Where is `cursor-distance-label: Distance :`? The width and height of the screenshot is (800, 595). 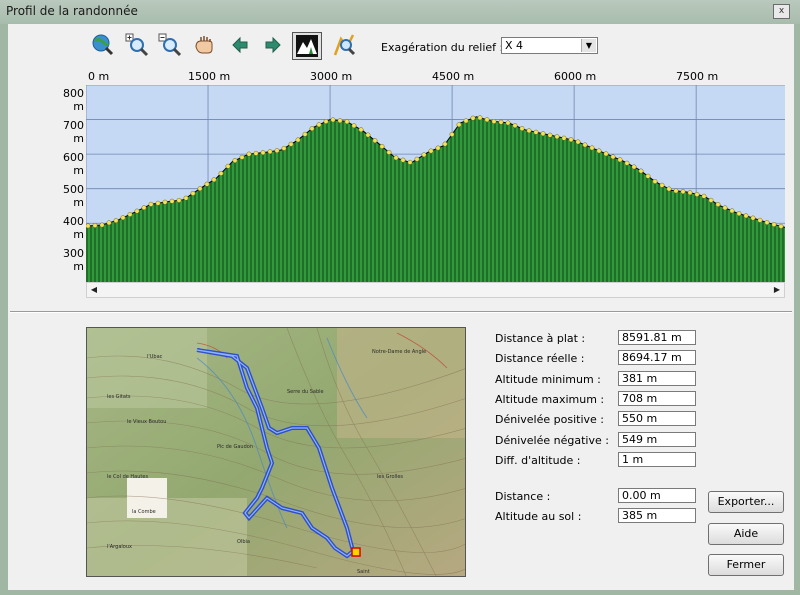 cursor-distance-label: Distance : is located at coordinates (523, 496).